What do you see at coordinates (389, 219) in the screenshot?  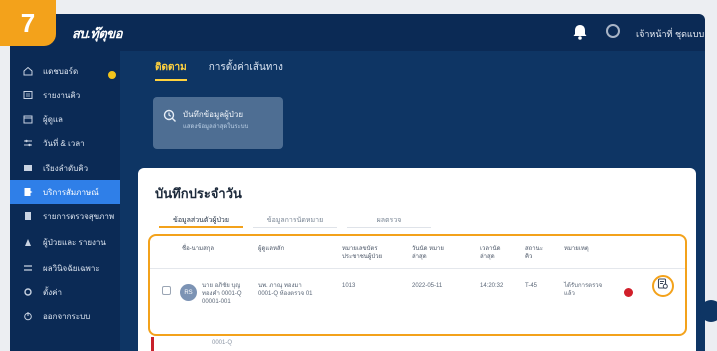 I see `subtab-results: ผลตรวจ` at bounding box center [389, 219].